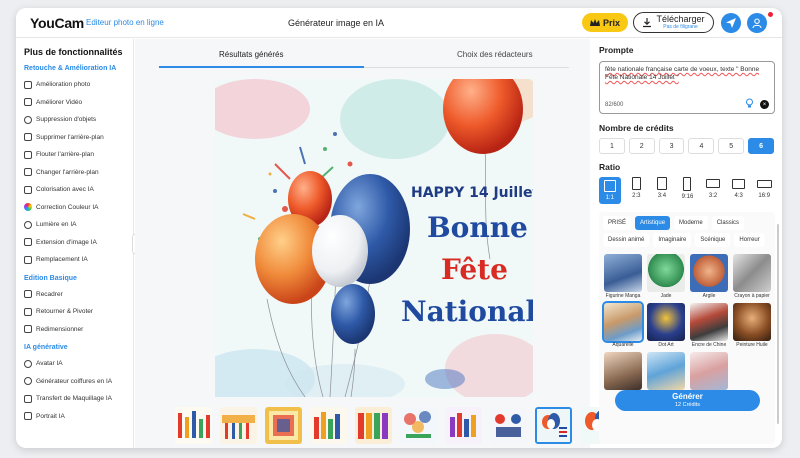  What do you see at coordinates (728, 223) in the screenshot?
I see `category-classics: Classics` at bounding box center [728, 223].